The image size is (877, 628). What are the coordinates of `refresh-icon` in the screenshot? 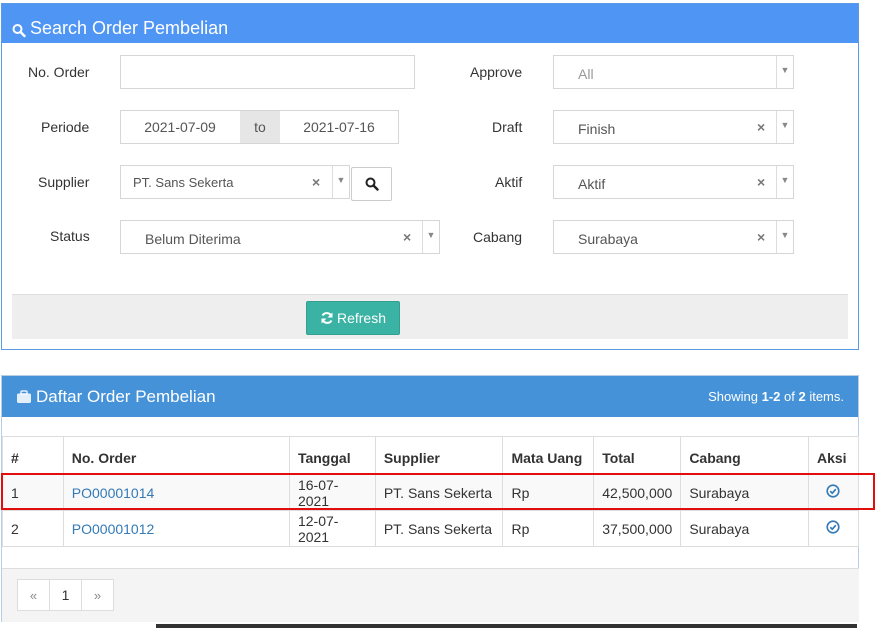 It's located at (327, 318).